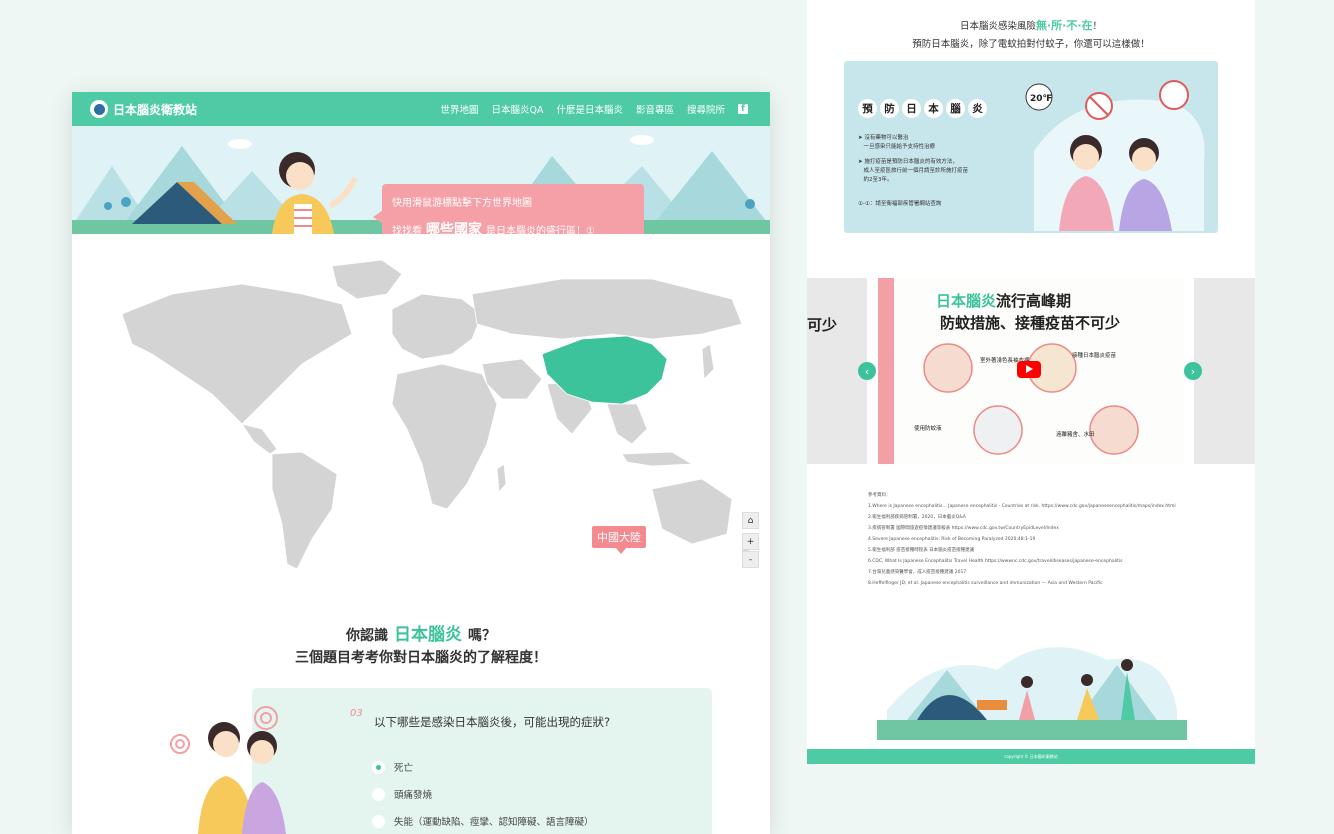  What do you see at coordinates (421, 180) in the screenshot?
I see `hero-banner: 快用滑鼠游標點擊下方世界地圖 找找看 哪些國家 是日本腦炎的盛行區！①` at bounding box center [421, 180].